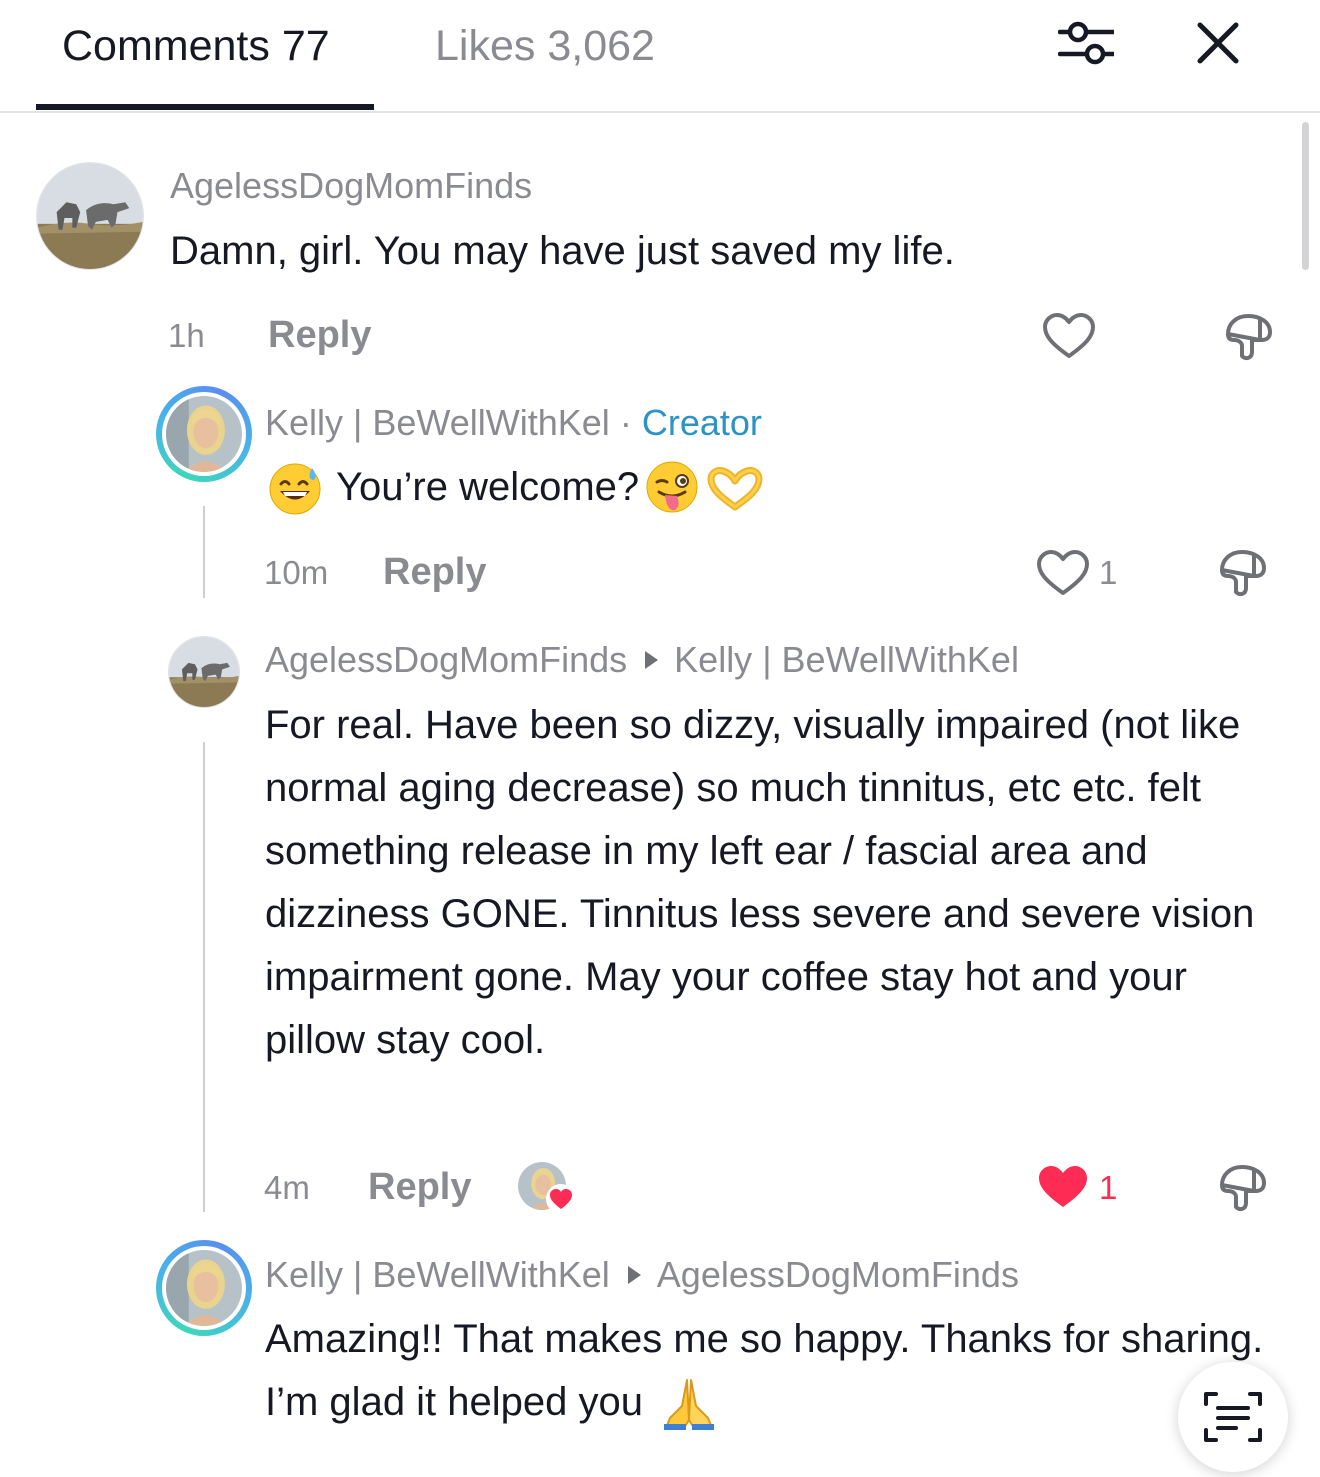 This screenshot has width=1320, height=1477. I want to click on heart-filled-icon, so click(1063, 1187).